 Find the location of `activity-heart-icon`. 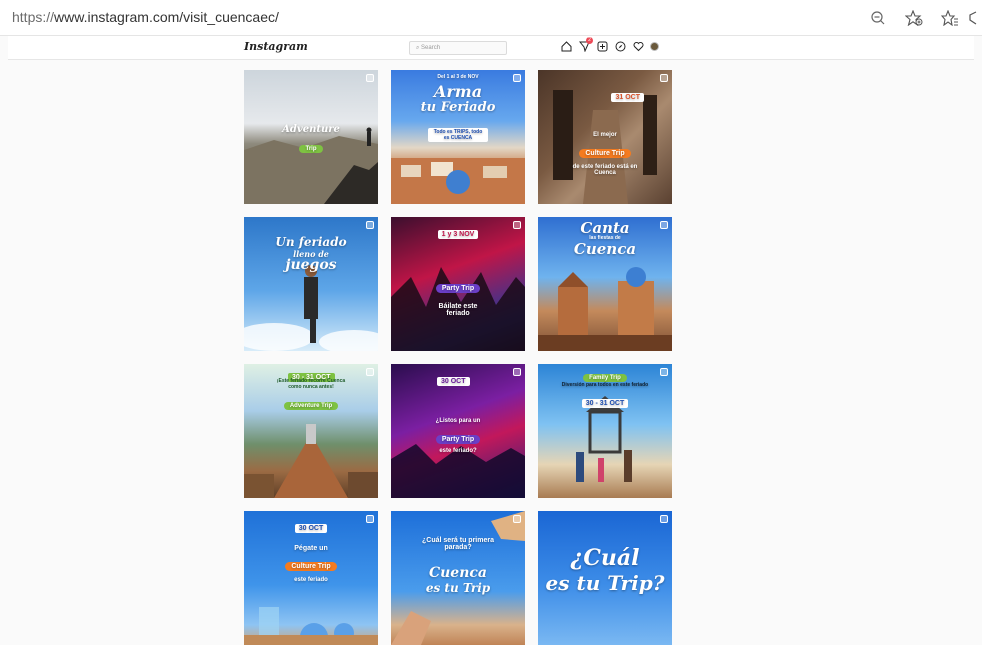

activity-heart-icon is located at coordinates (638, 46).